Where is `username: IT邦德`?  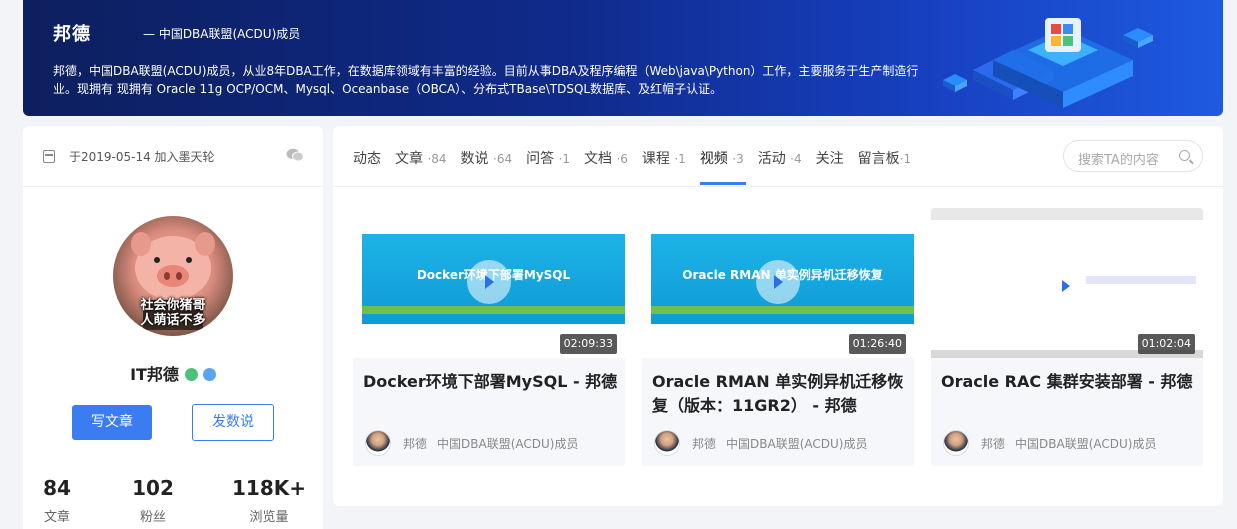
username: IT邦德 is located at coordinates (173, 373).